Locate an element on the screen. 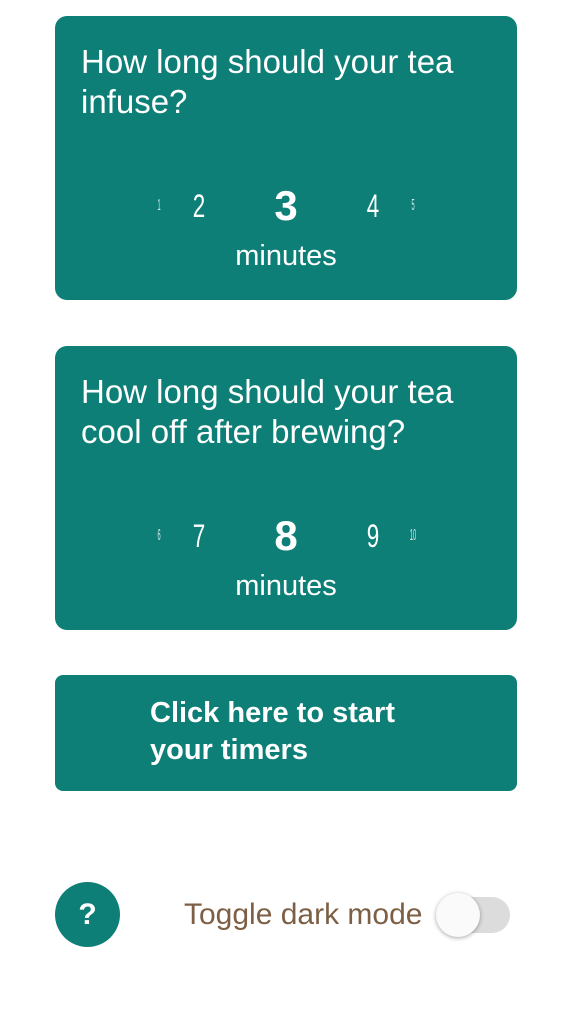 This screenshot has height=1024, width=576. infuse-option-far-right: 5 is located at coordinates (412, 206).